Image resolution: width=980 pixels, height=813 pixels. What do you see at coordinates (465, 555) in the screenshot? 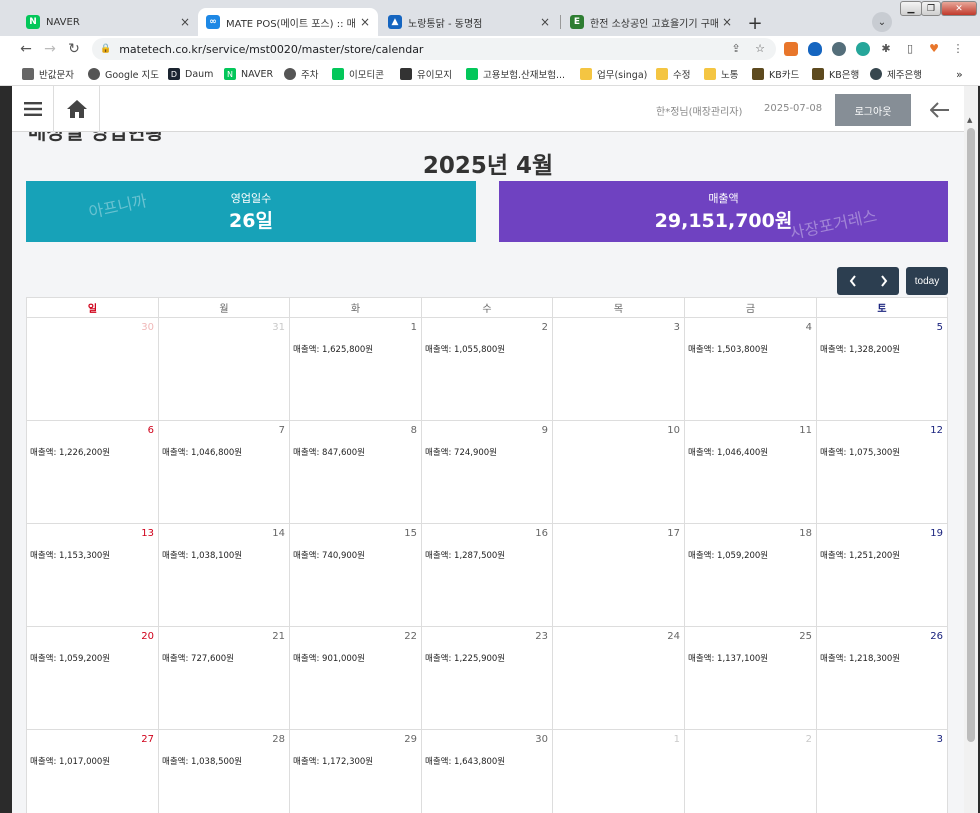
I see `daily-sales: 매출액: 1,287,500원` at bounding box center [465, 555].